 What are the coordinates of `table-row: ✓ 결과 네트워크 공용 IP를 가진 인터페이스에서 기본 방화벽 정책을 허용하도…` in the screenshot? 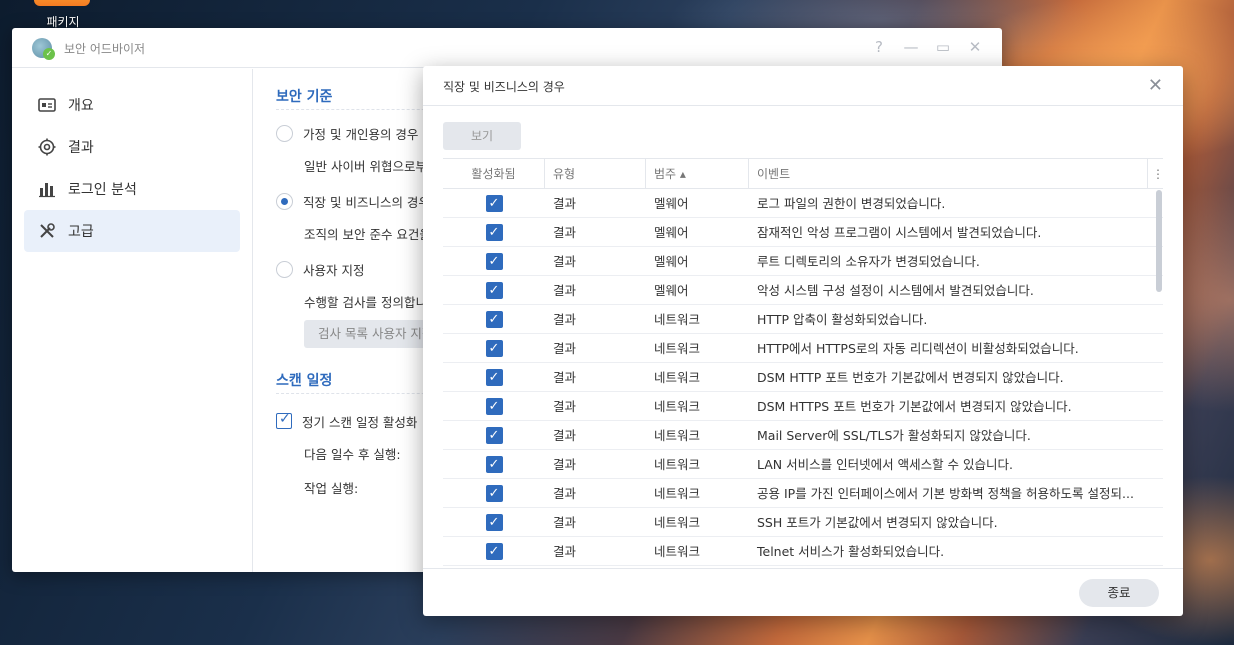 It's located at (803, 493).